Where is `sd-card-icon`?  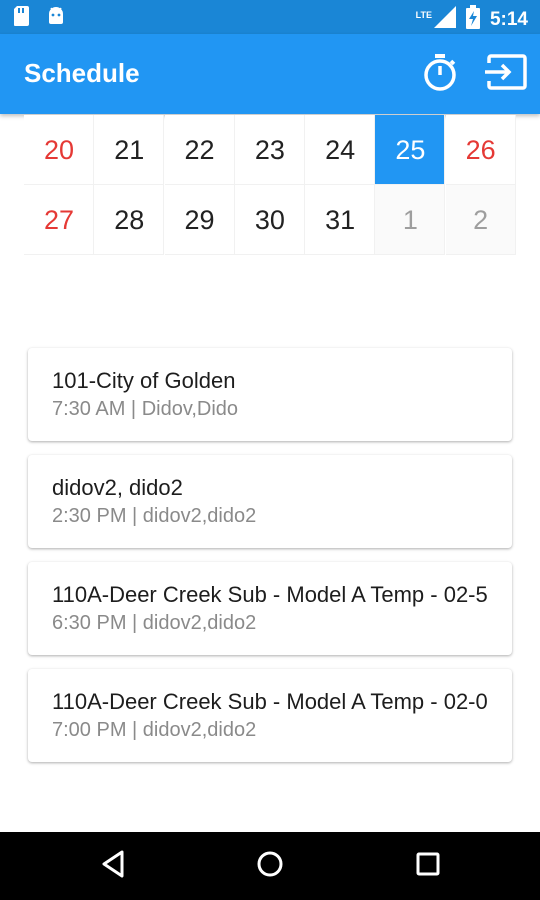 sd-card-icon is located at coordinates (22, 18).